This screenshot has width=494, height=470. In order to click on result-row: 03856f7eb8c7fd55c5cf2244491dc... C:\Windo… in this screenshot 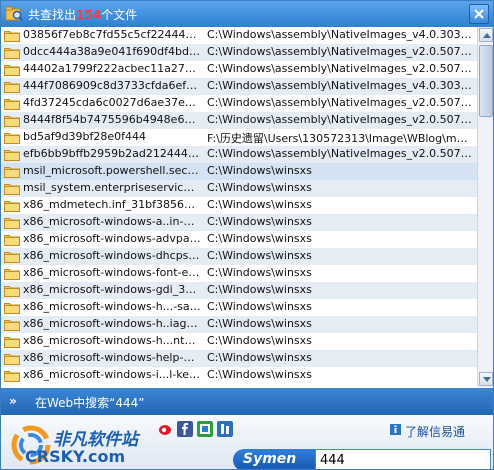, I will do `click(239, 35)`.